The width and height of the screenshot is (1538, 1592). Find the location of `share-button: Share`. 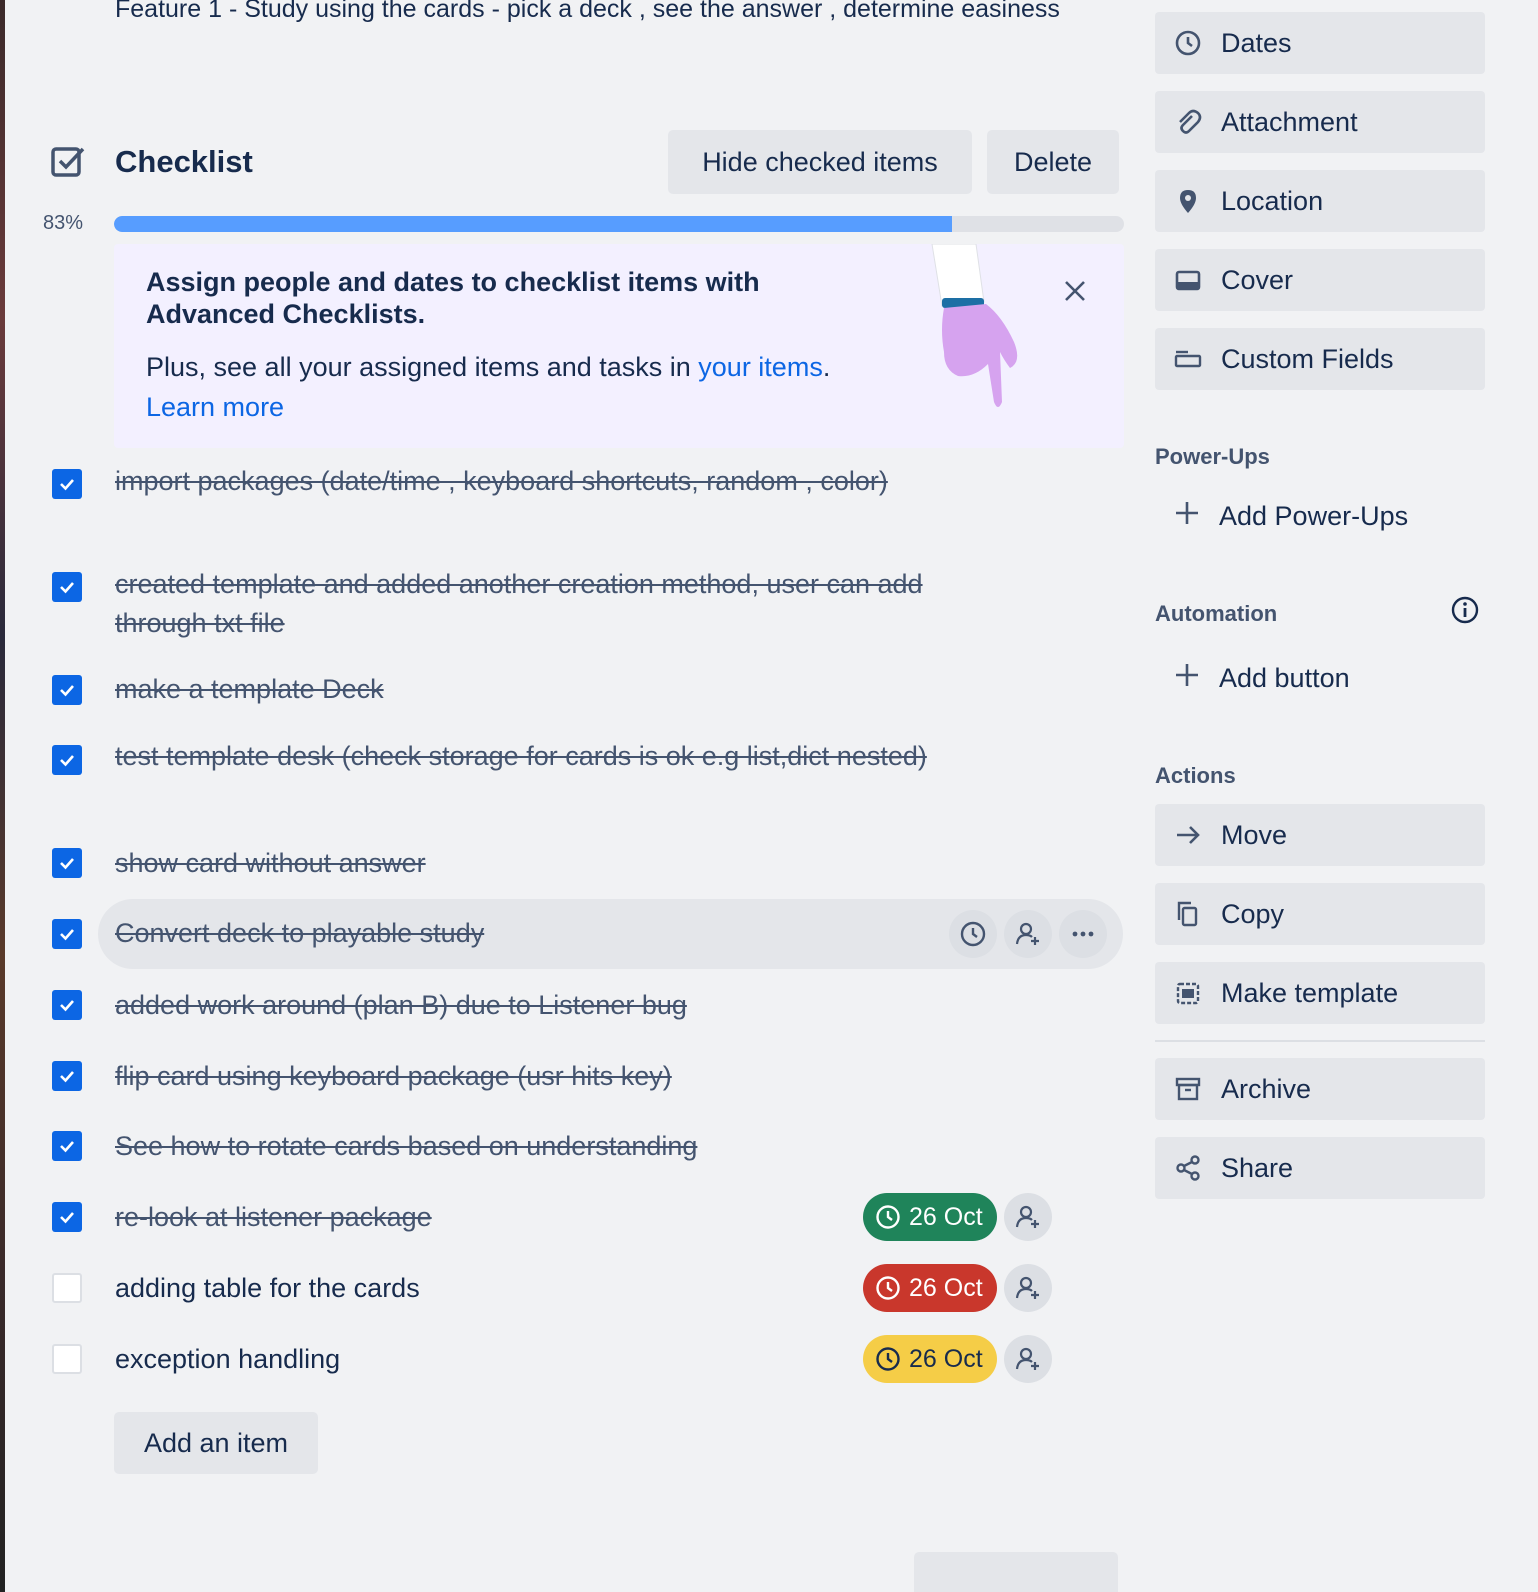

share-button: Share is located at coordinates (1320, 1168).